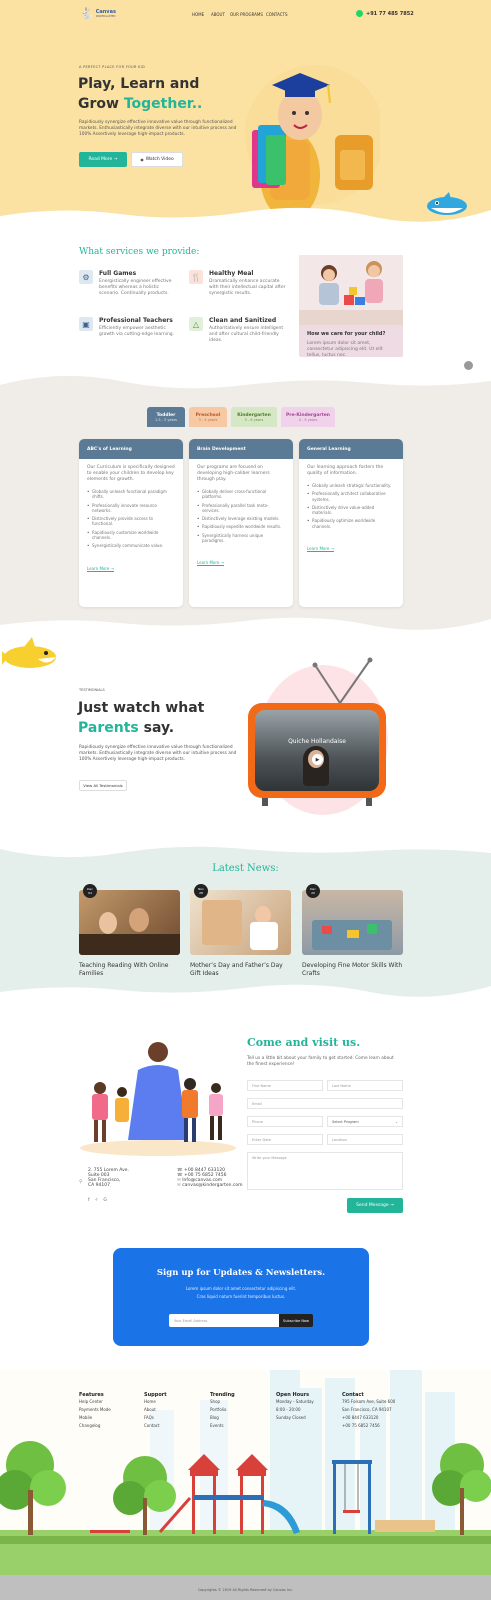  What do you see at coordinates (254, 417) in the screenshot?
I see `tab-kindergarten: Kindergarten 5 - 6 years` at bounding box center [254, 417].